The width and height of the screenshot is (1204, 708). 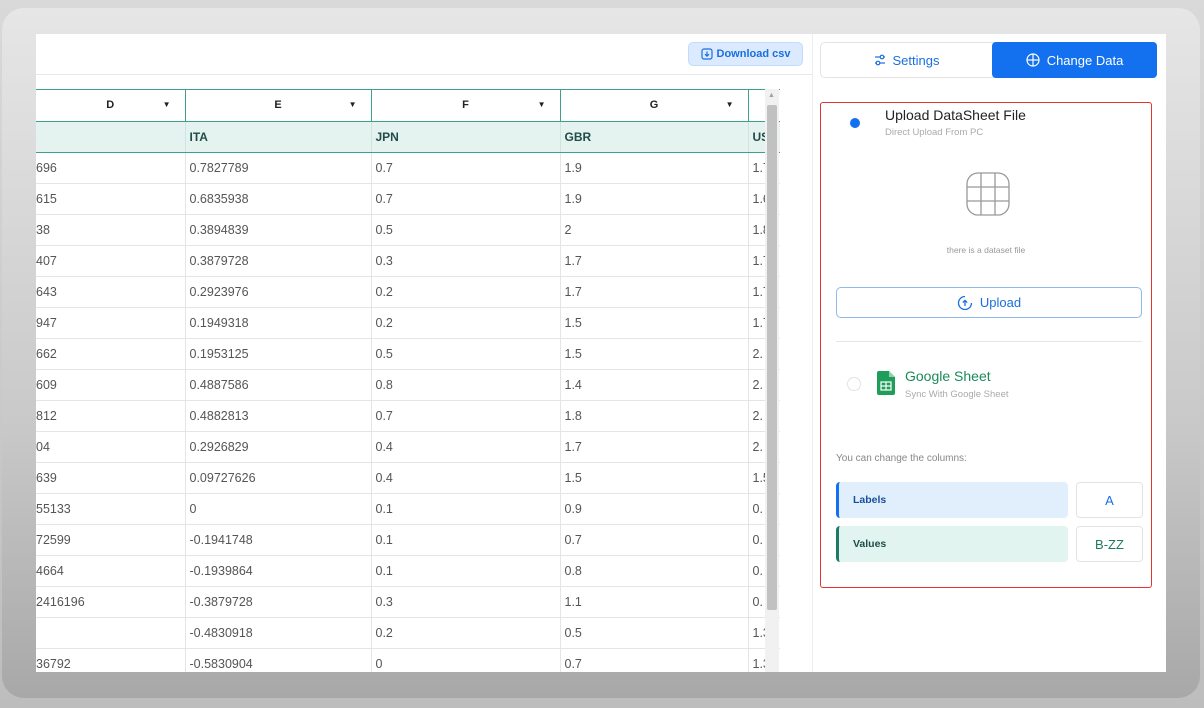 What do you see at coordinates (870, 544) in the screenshot?
I see `values-field-label: Values` at bounding box center [870, 544].